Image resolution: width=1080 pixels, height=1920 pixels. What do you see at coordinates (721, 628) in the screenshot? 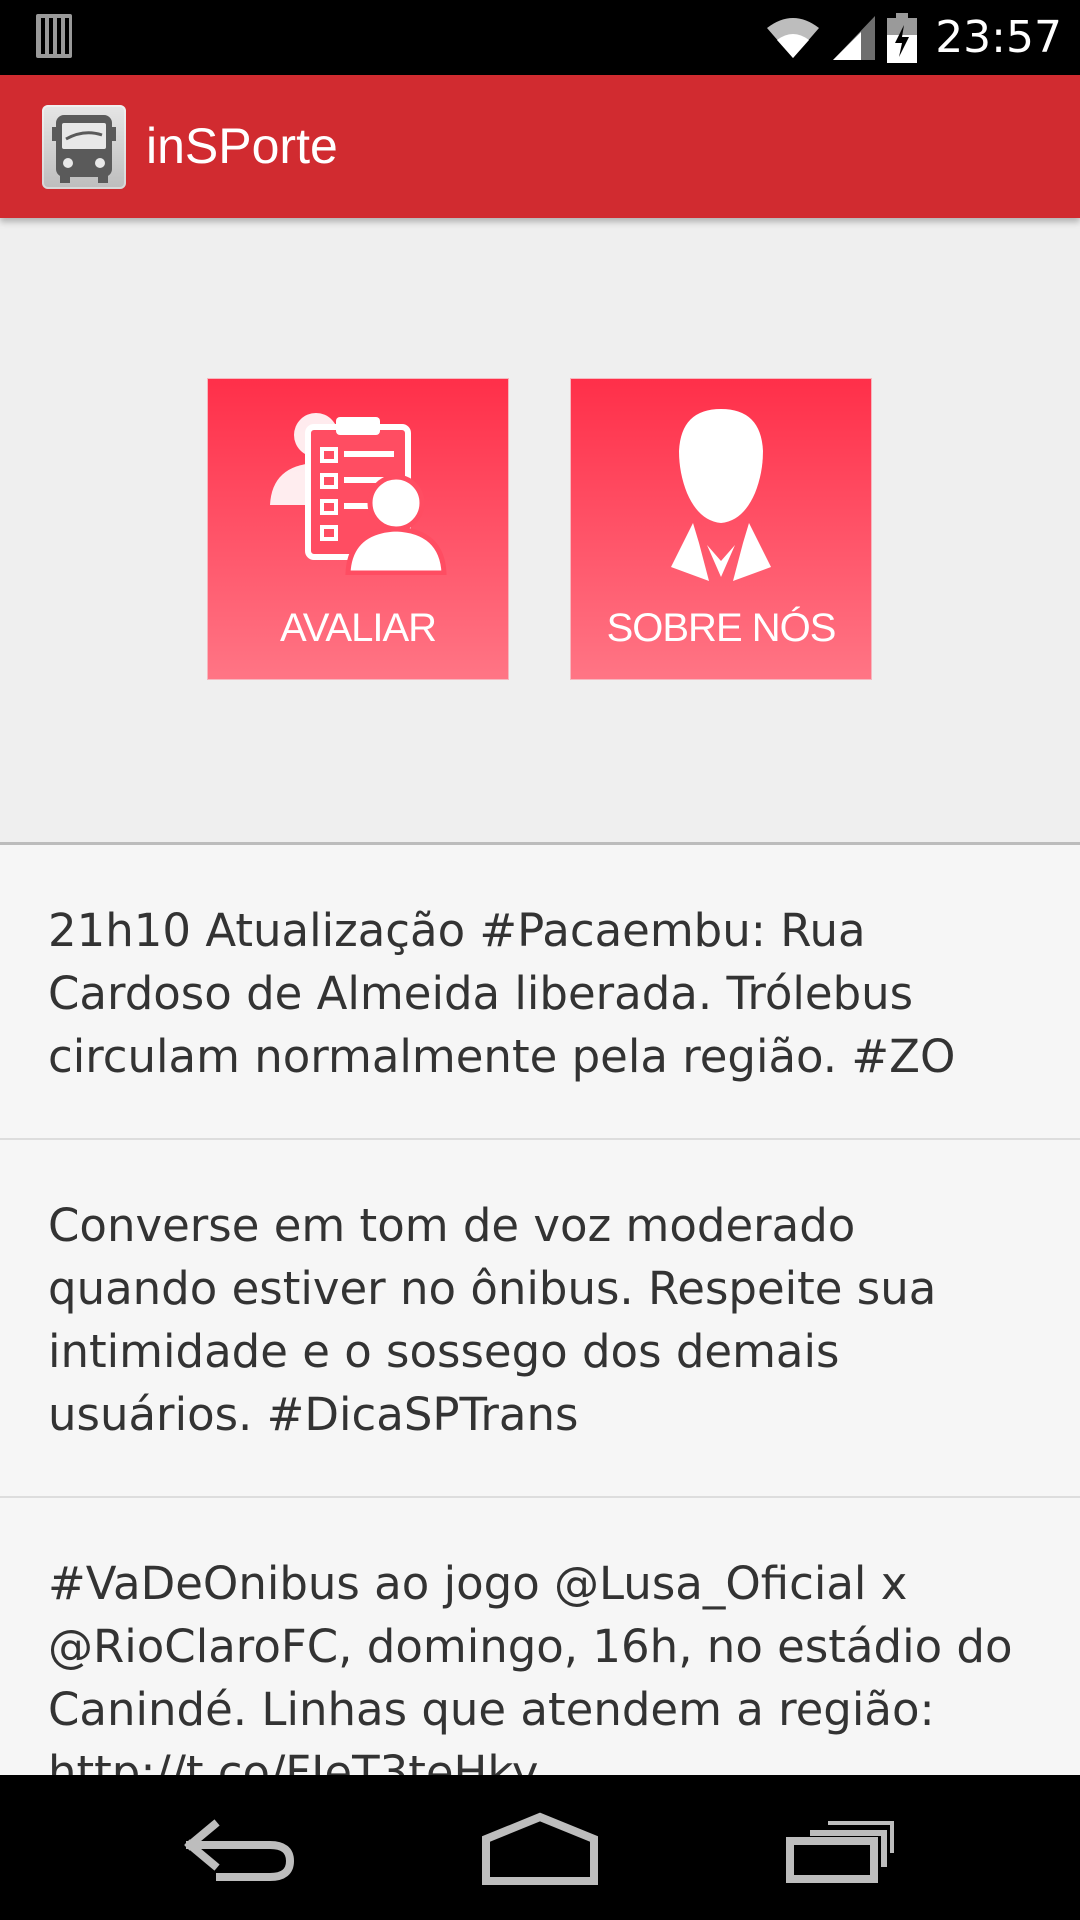
I see `sobre-nos-label: SOBRE NÓS` at bounding box center [721, 628].